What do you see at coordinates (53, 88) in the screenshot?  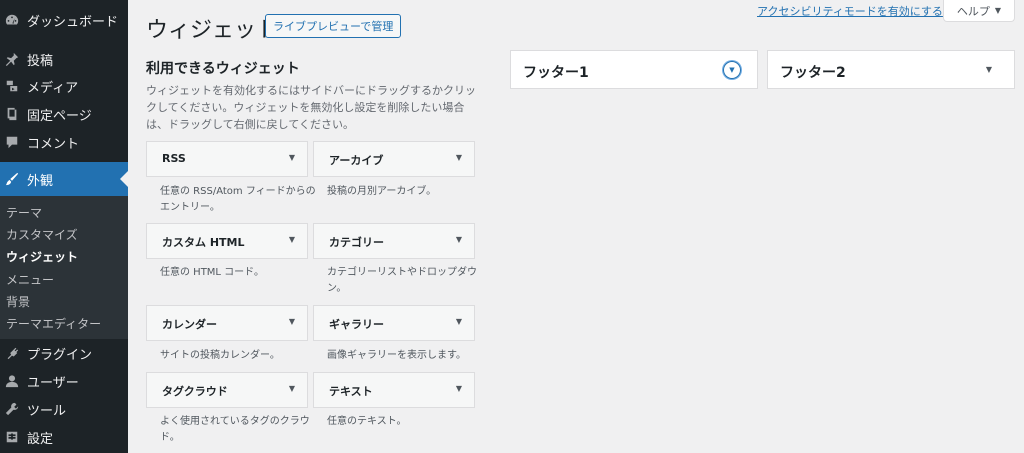 I see `menu-label: メディア` at bounding box center [53, 88].